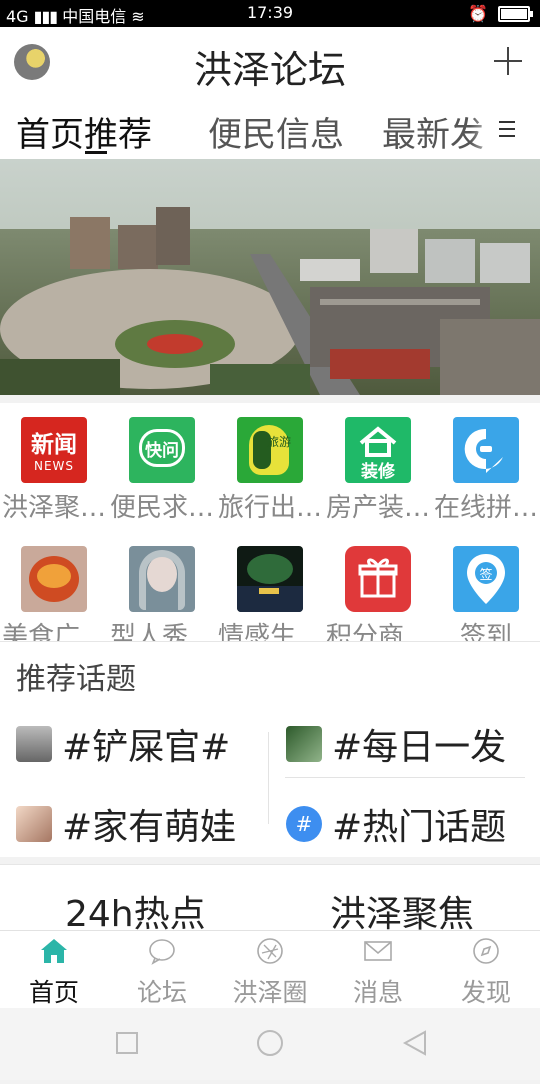  I want to click on quick-ask-icon: 快问, so click(162, 450).